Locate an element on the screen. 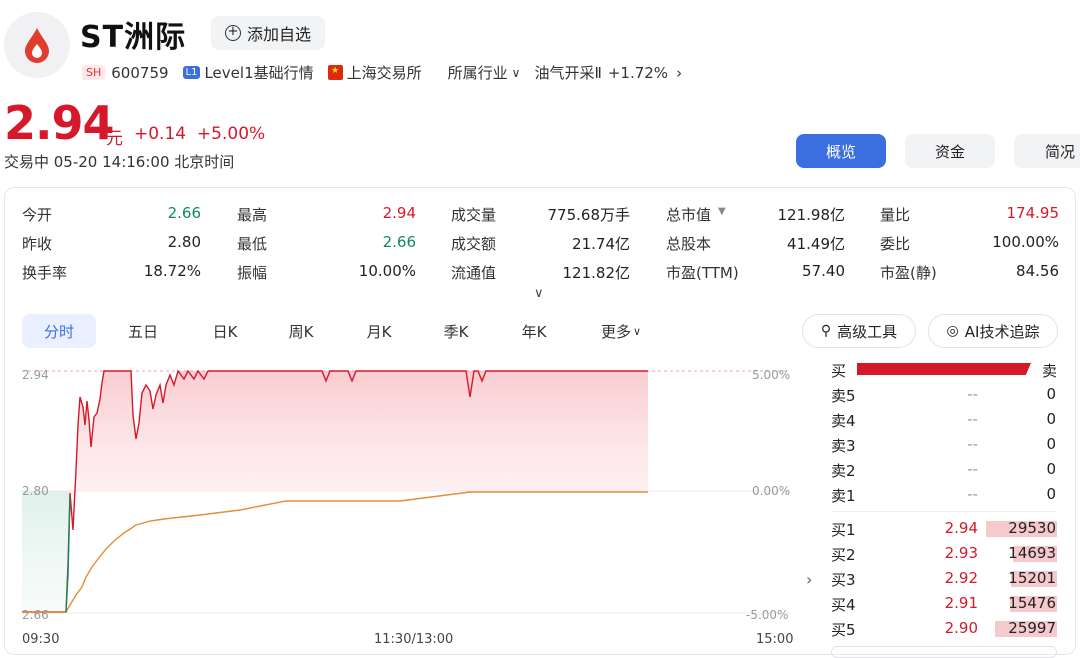  expand-chevron-icon: ∨ is located at coordinates (539, 293).